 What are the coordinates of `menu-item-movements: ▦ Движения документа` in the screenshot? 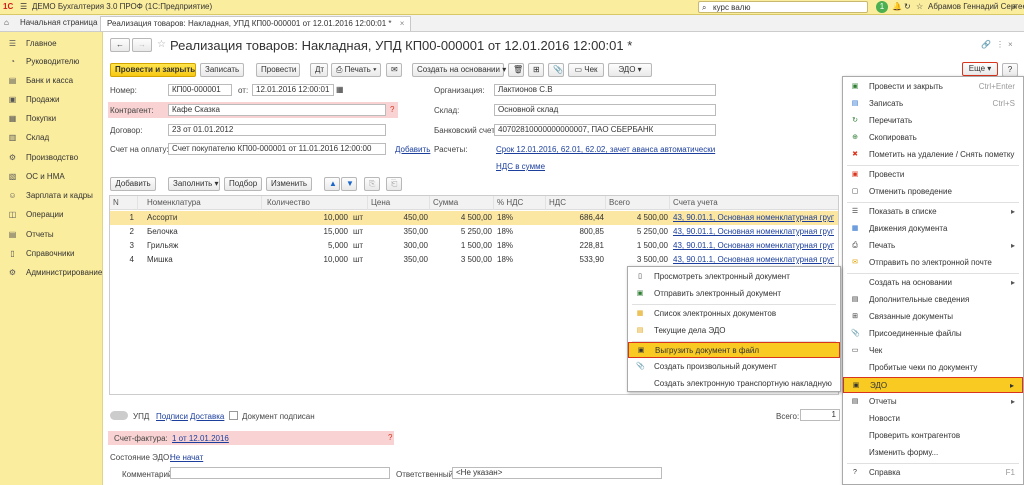 It's located at (933, 229).